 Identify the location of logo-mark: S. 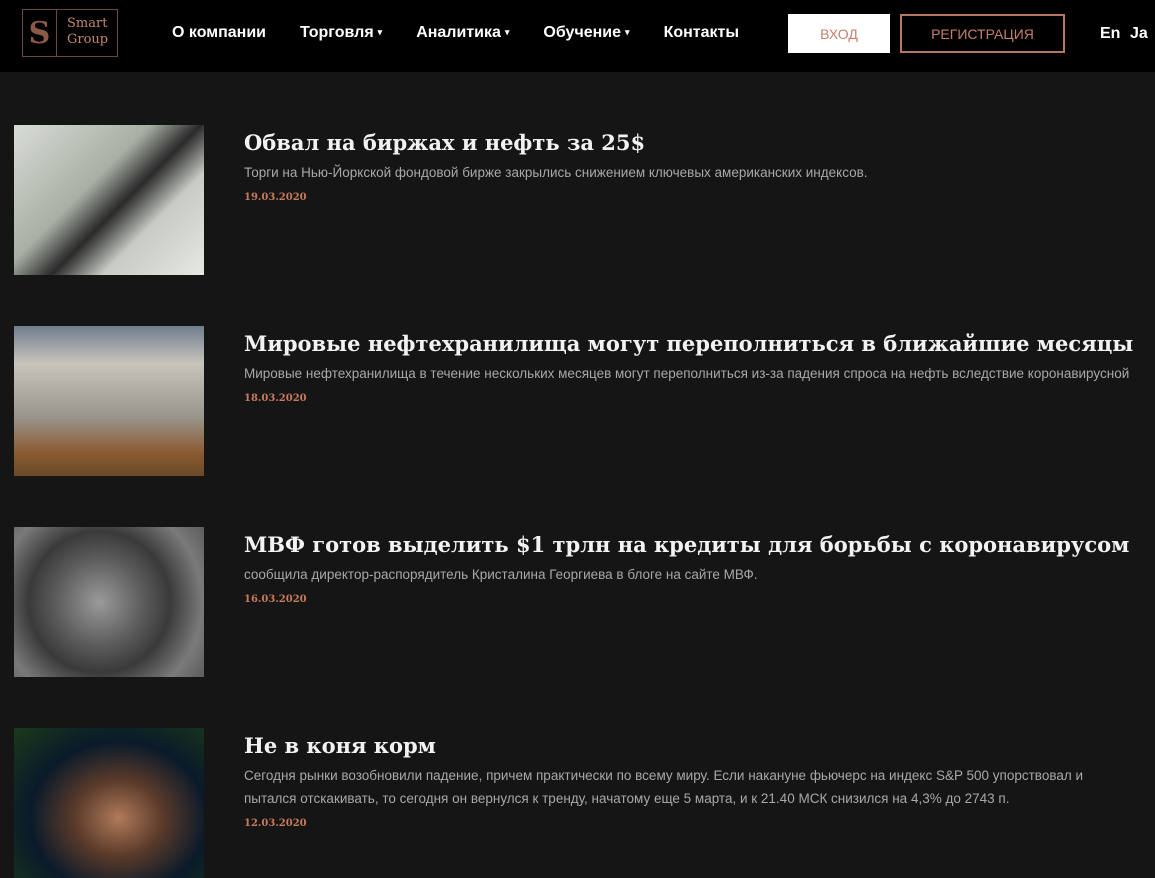
(40, 33).